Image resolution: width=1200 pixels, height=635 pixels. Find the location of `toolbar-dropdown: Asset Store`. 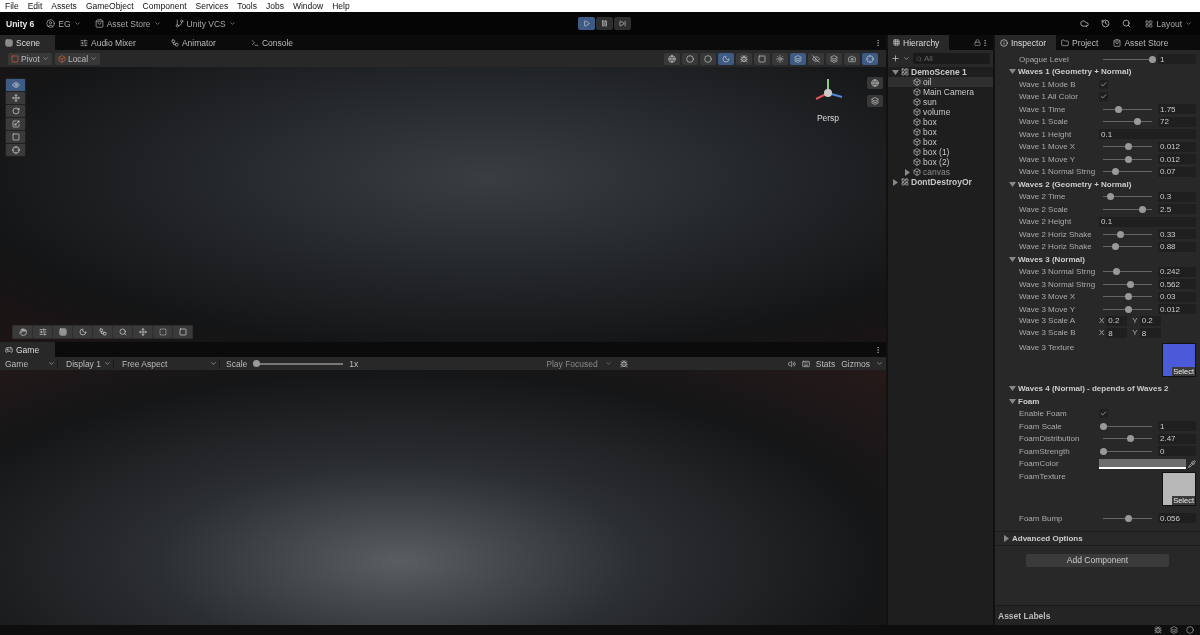

toolbar-dropdown: Asset Store is located at coordinates (127, 23).